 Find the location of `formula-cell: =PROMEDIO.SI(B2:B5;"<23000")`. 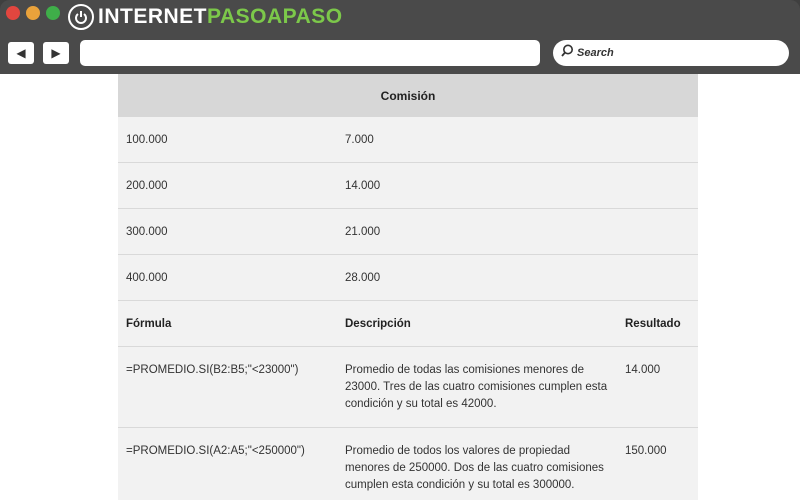

formula-cell: =PROMEDIO.SI(B2:B5;"<23000") is located at coordinates (212, 370).